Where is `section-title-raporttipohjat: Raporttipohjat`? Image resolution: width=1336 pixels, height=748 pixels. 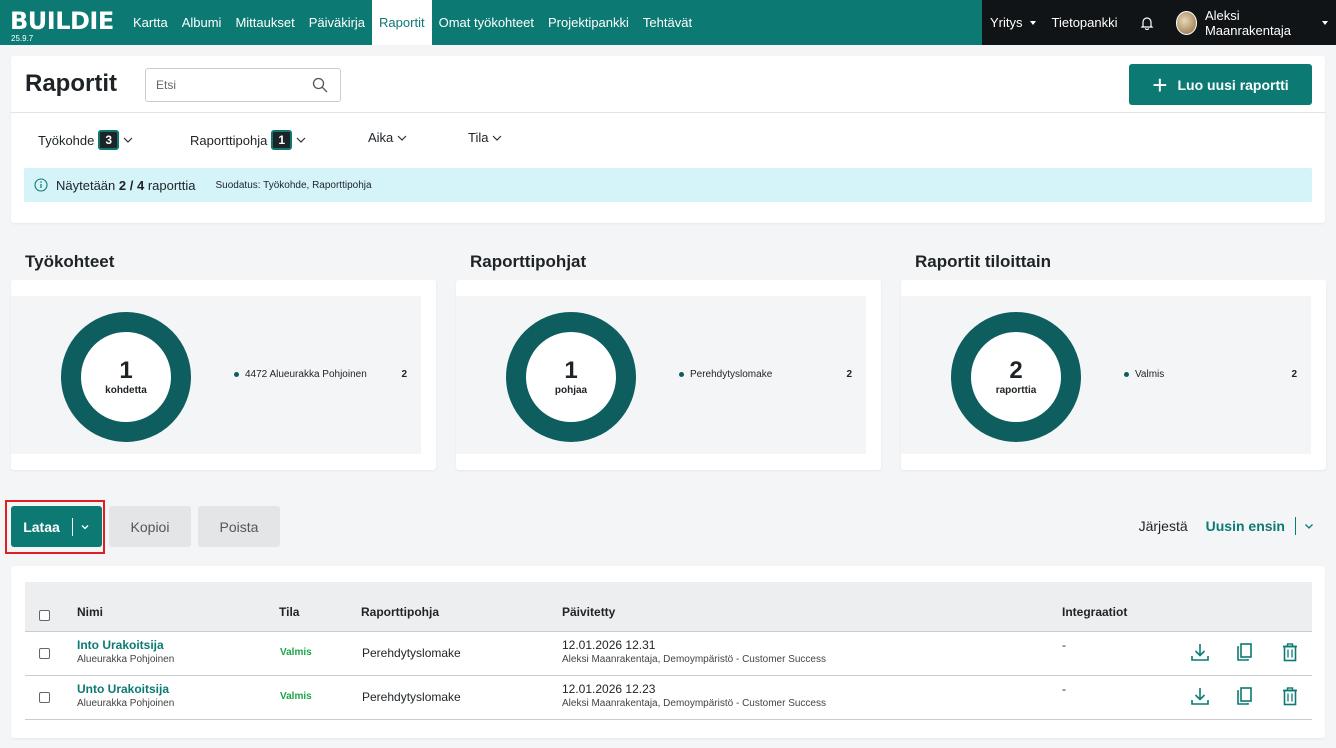 section-title-raporttipohjat: Raporttipohjat is located at coordinates (528, 261).